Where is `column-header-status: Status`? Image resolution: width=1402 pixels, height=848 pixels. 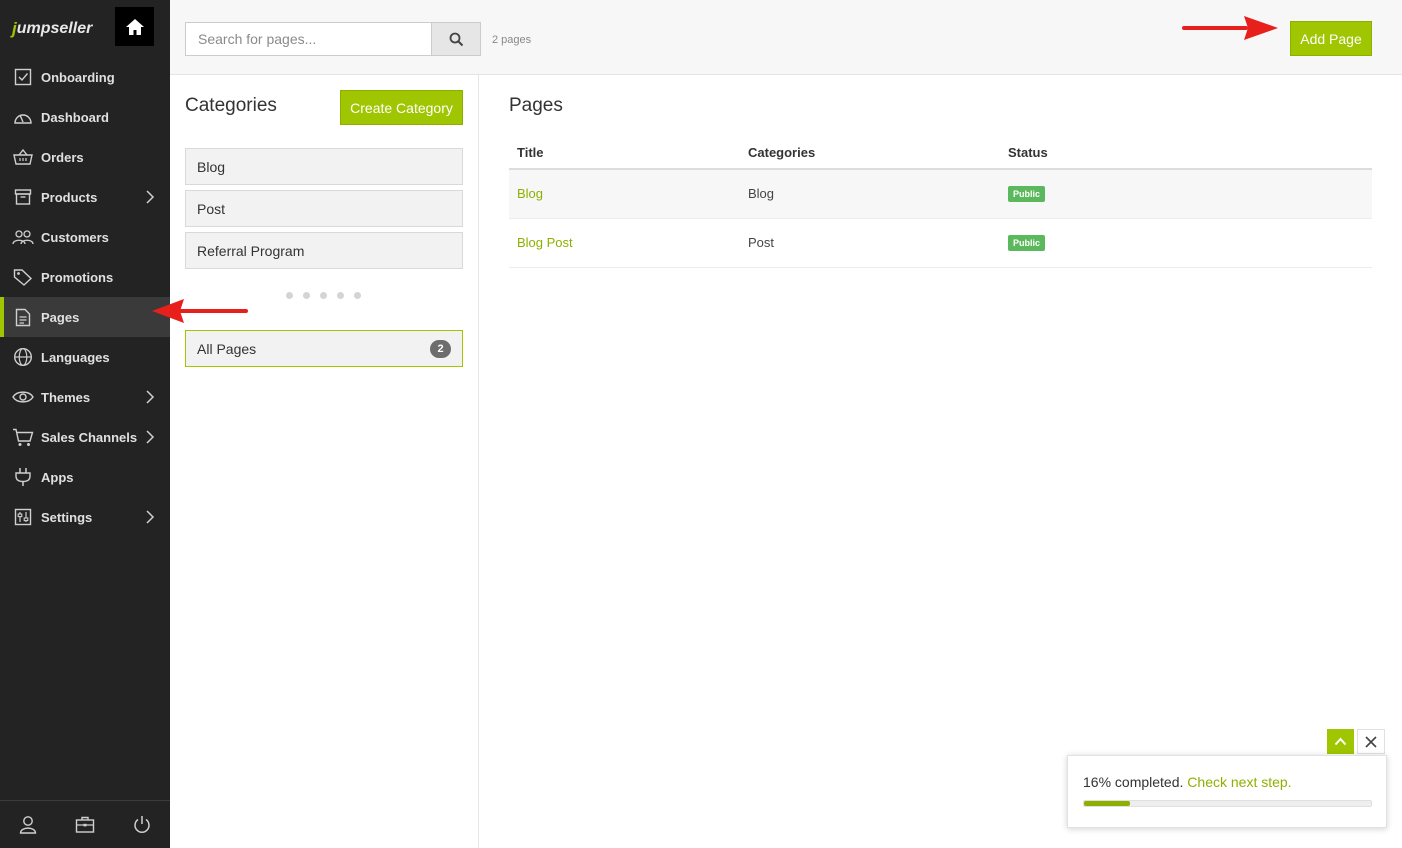
column-header-status: Status is located at coordinates (1186, 153).